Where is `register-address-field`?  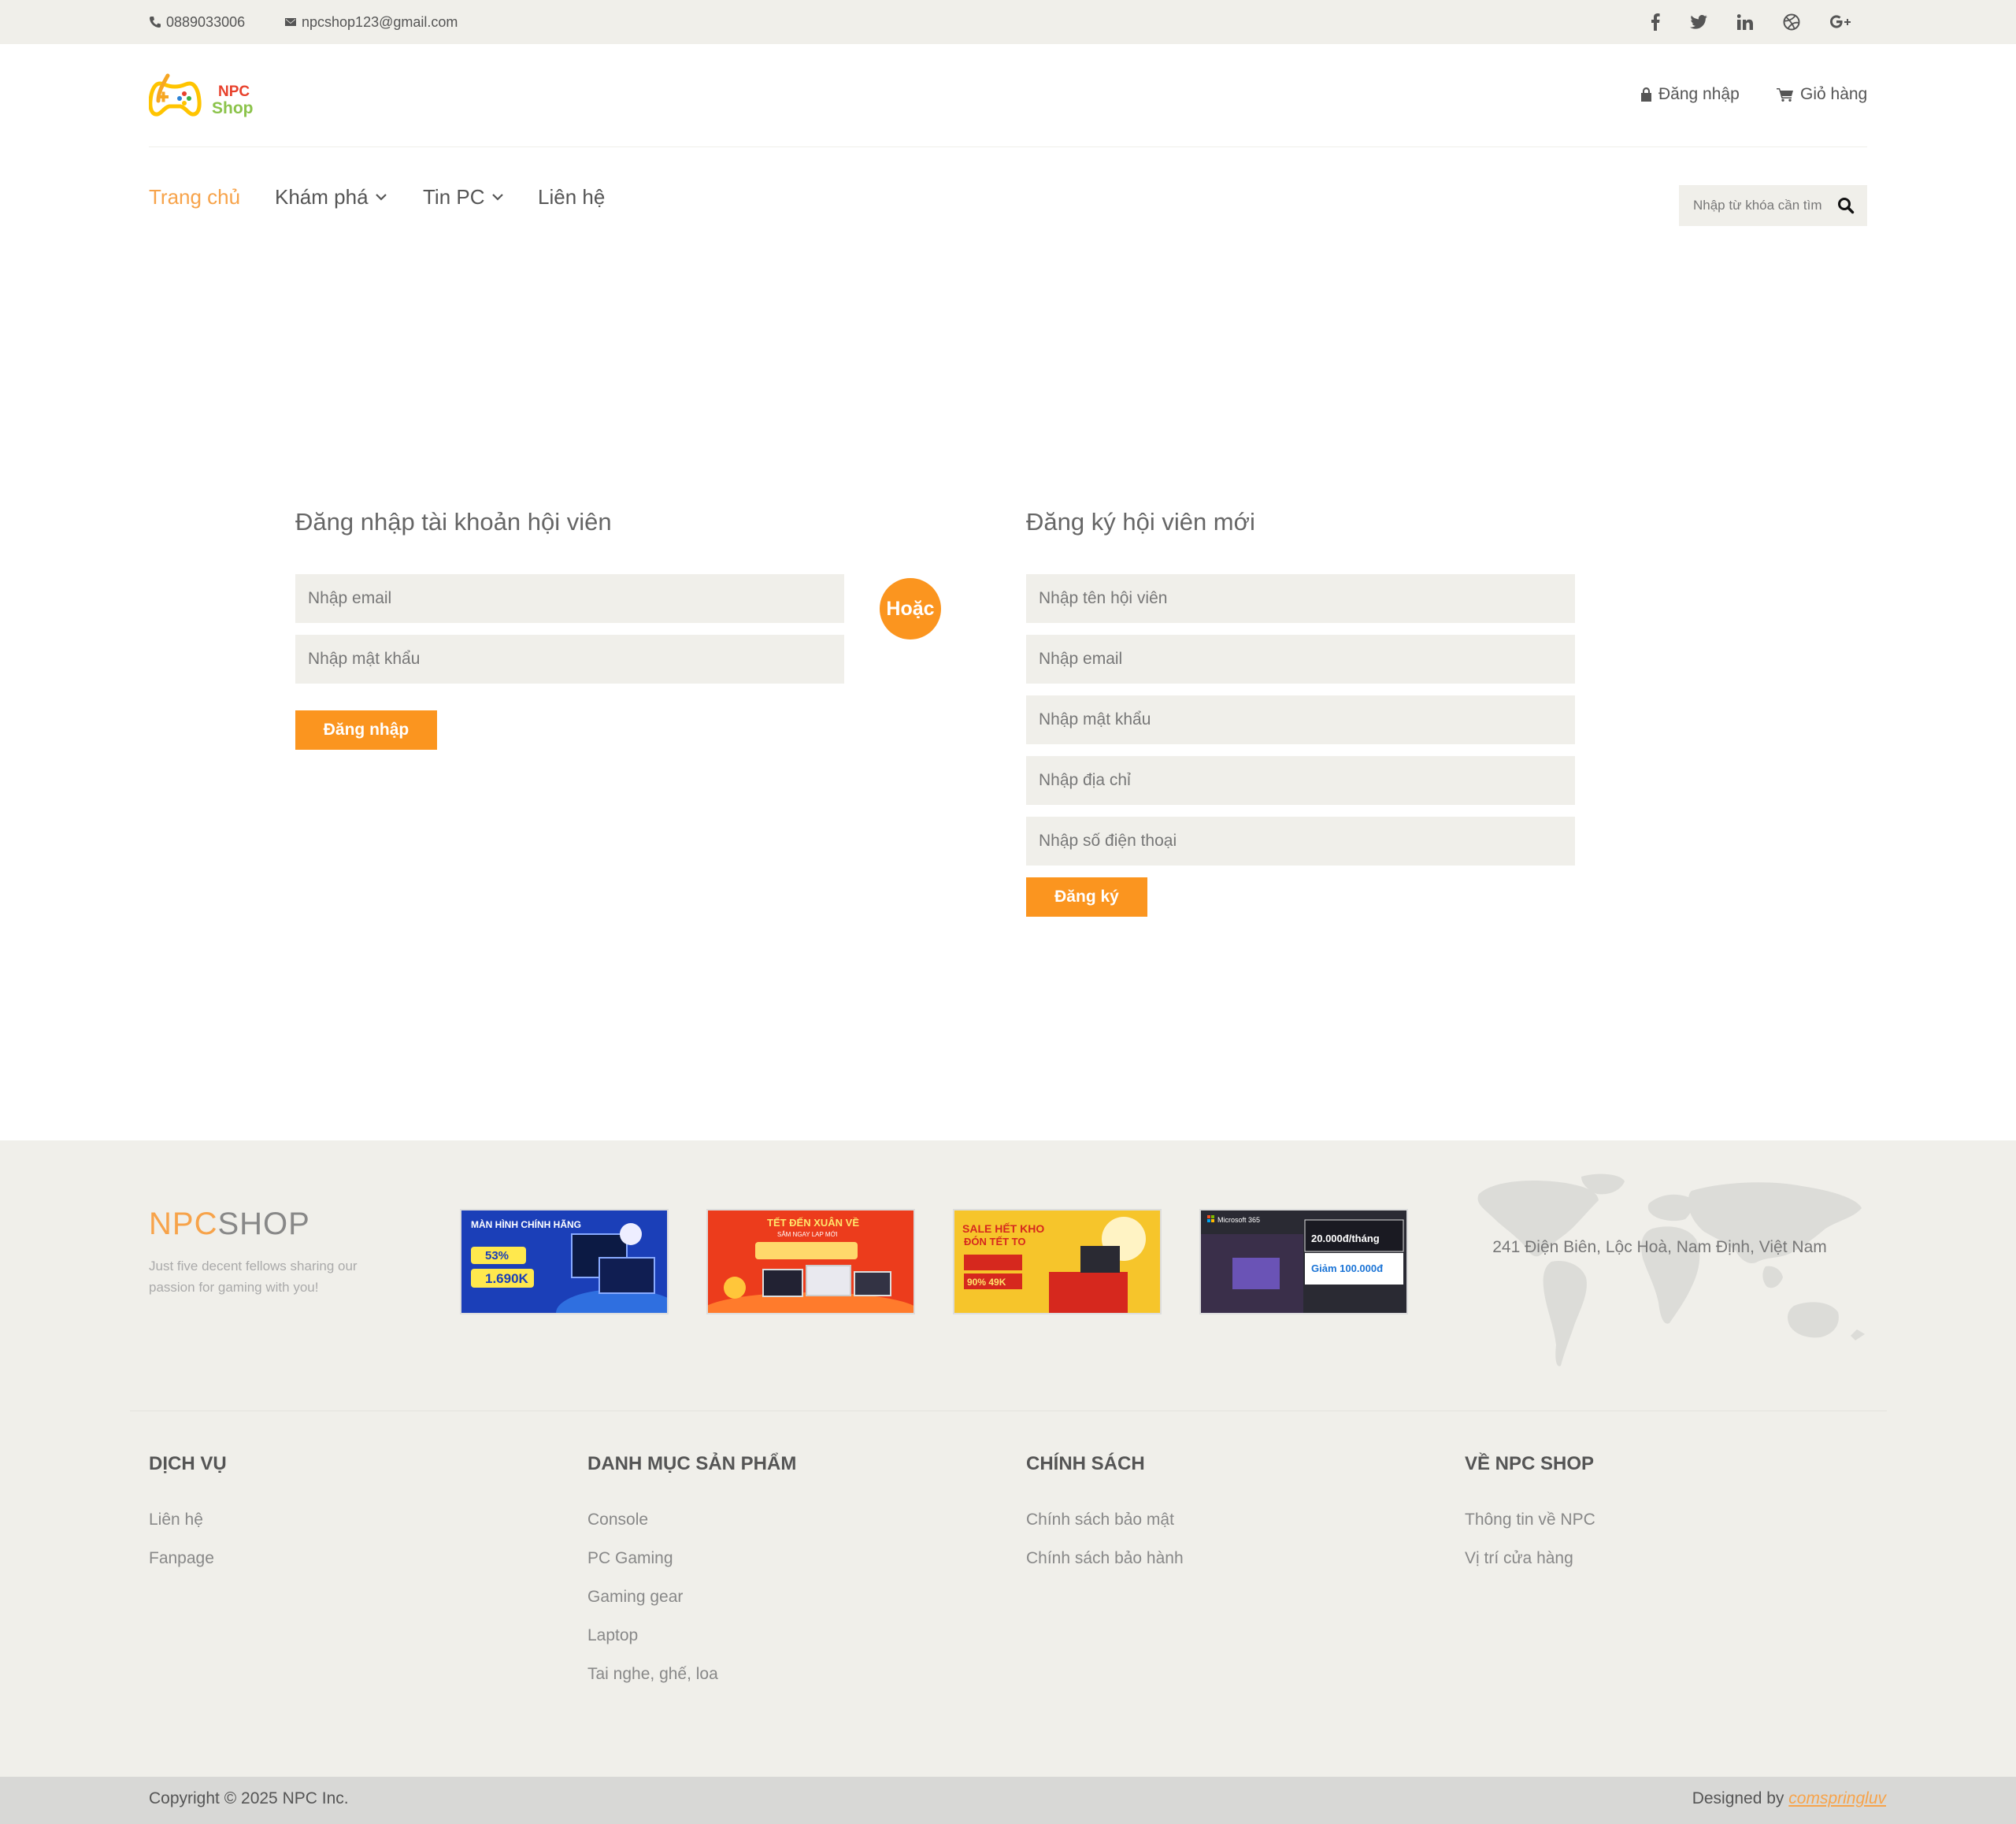
register-address-field is located at coordinates (1300, 780).